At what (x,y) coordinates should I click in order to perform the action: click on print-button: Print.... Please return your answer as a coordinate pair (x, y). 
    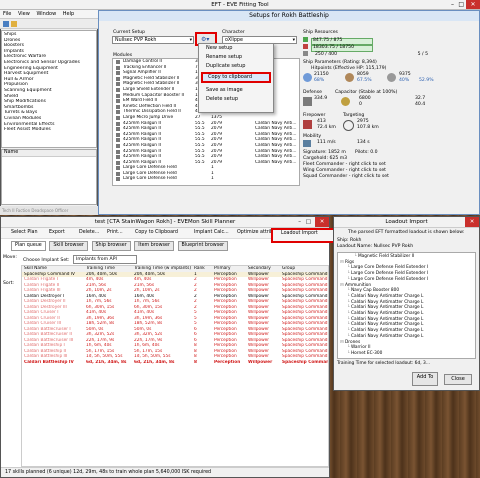
    Looking at the image, I should click on (115, 233).